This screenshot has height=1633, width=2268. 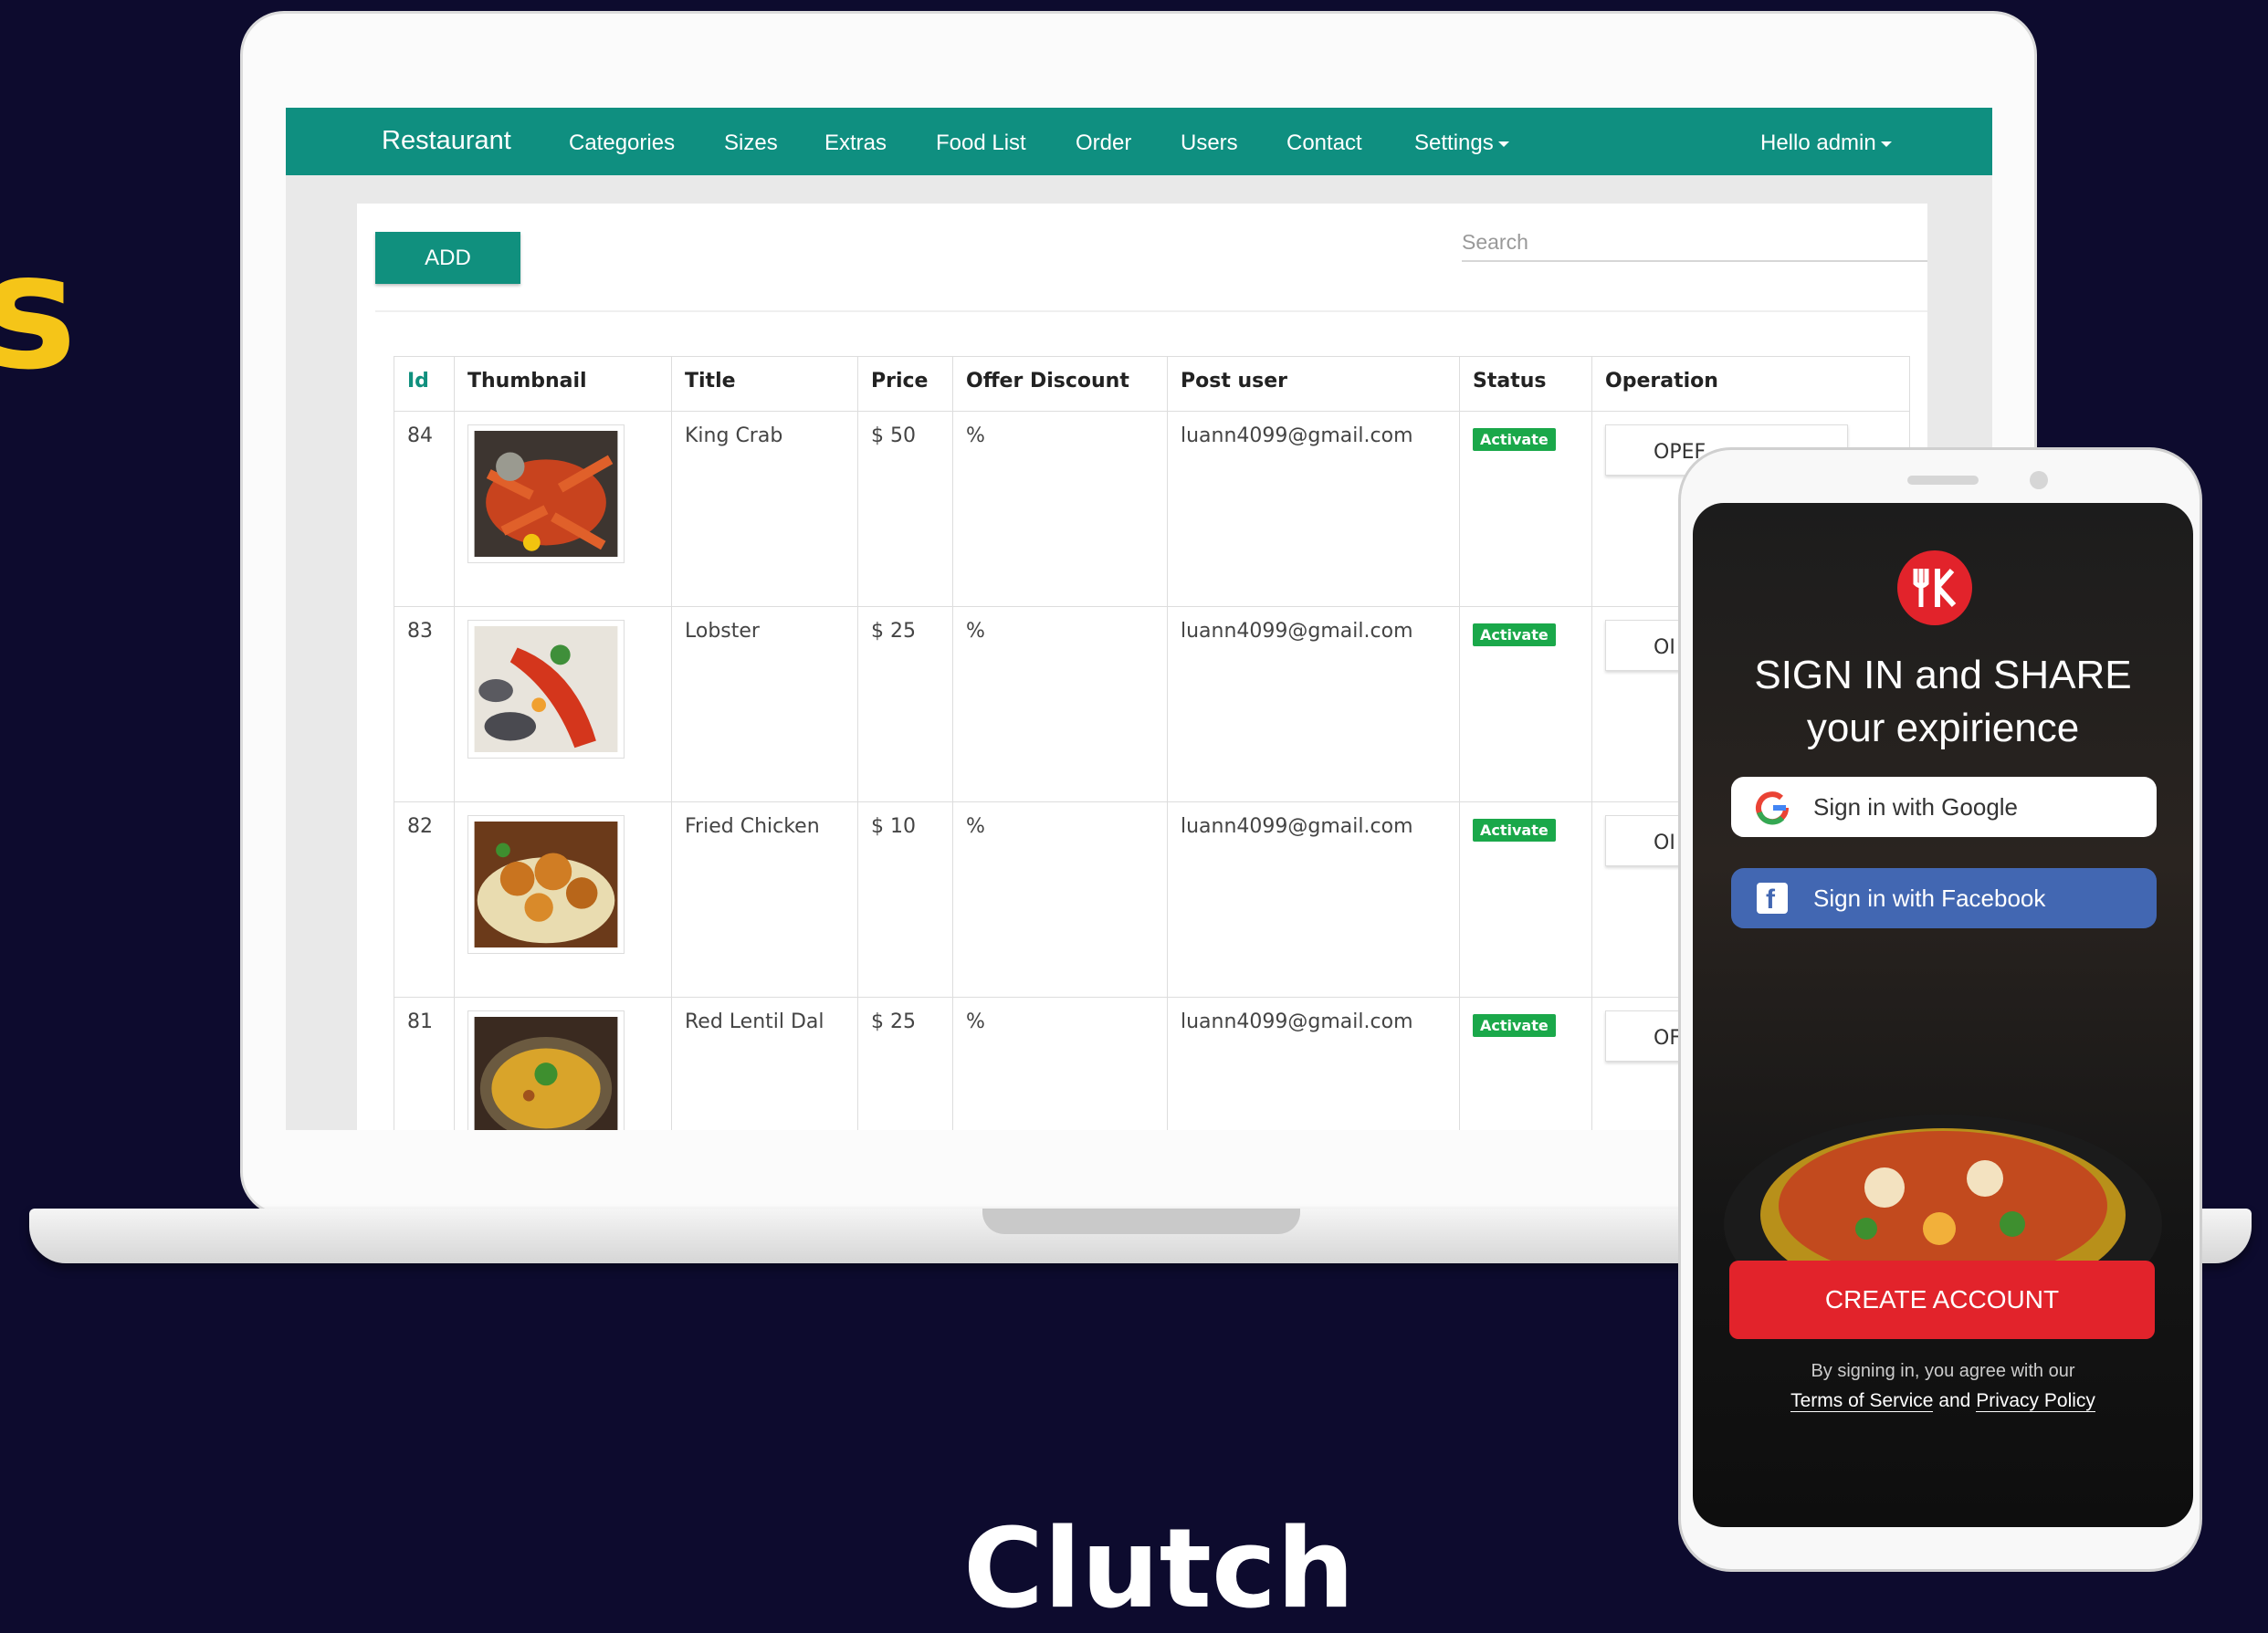 I want to click on column-header-price: Price, so click(x=905, y=384).